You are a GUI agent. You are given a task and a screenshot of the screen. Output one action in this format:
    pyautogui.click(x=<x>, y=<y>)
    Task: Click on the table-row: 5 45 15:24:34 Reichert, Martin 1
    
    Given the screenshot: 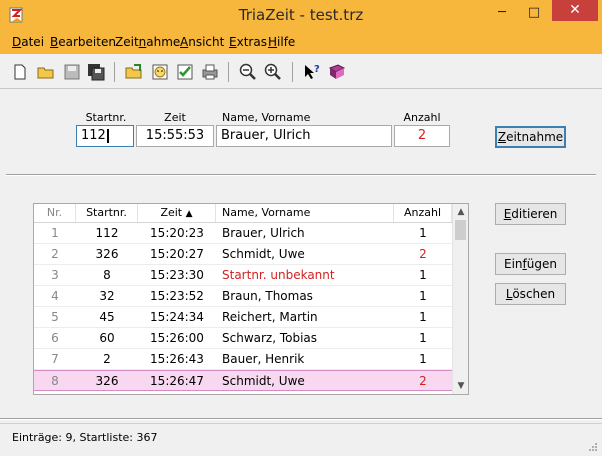 What is the action you would take?
    pyautogui.click(x=243, y=317)
    